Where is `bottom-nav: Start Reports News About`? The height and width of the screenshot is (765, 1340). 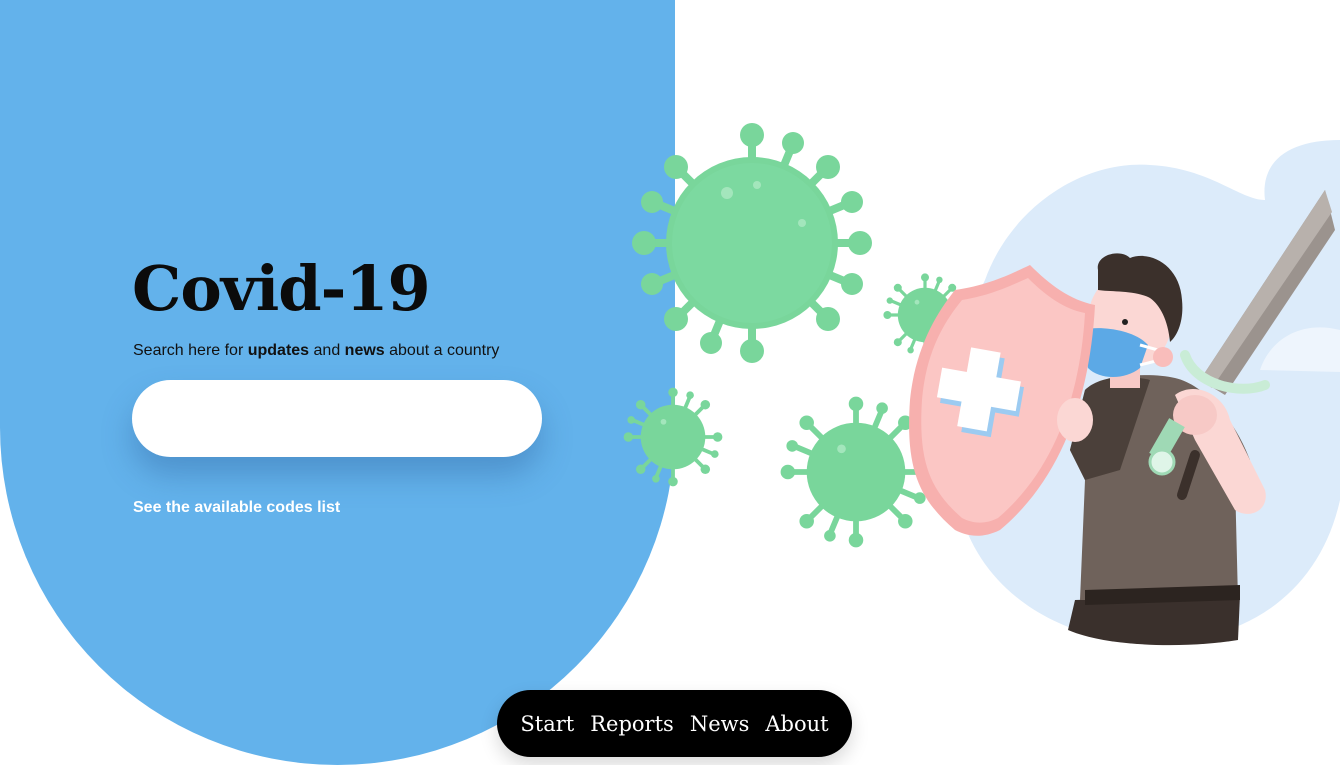 bottom-nav: Start Reports News About is located at coordinates (674, 723).